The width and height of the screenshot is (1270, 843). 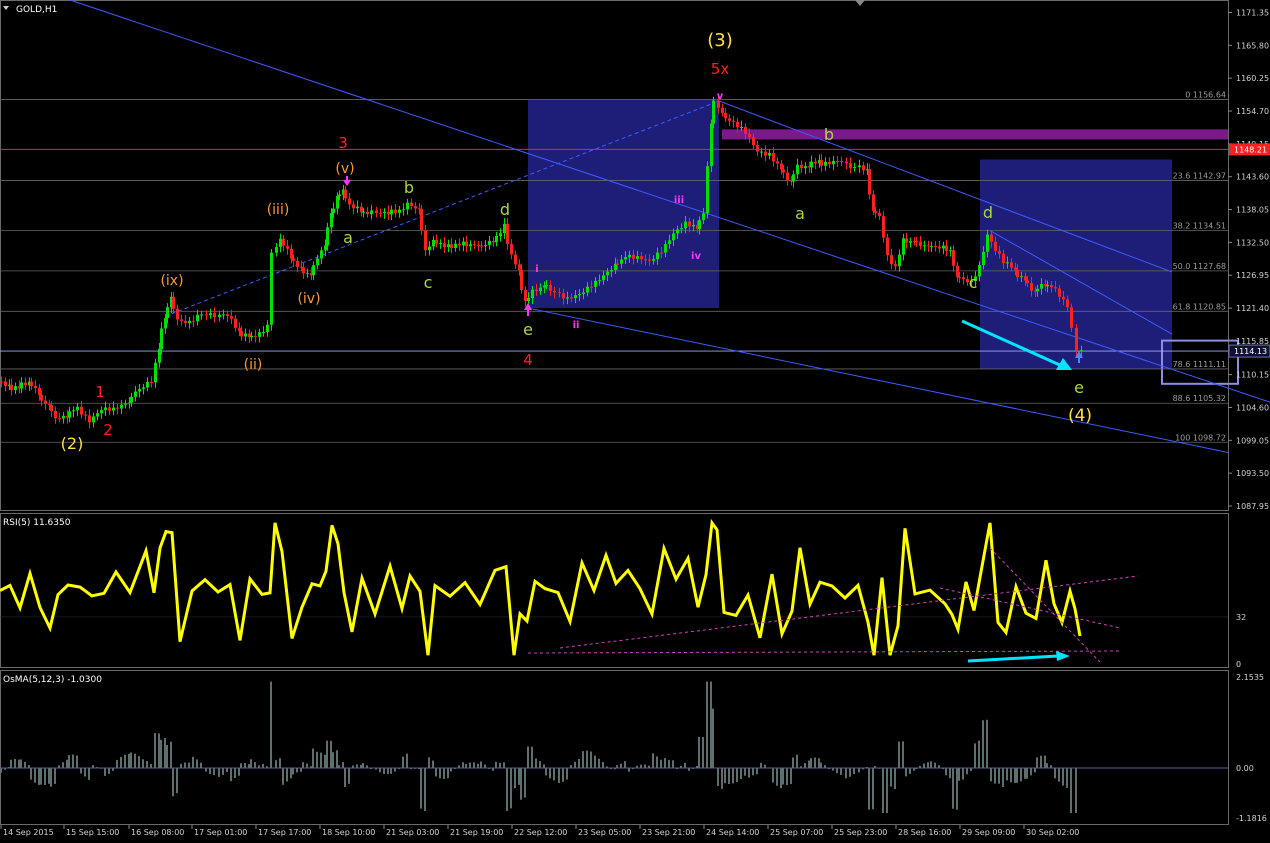 What do you see at coordinates (1063, 656) in the screenshot?
I see `arrow-head-icon` at bounding box center [1063, 656].